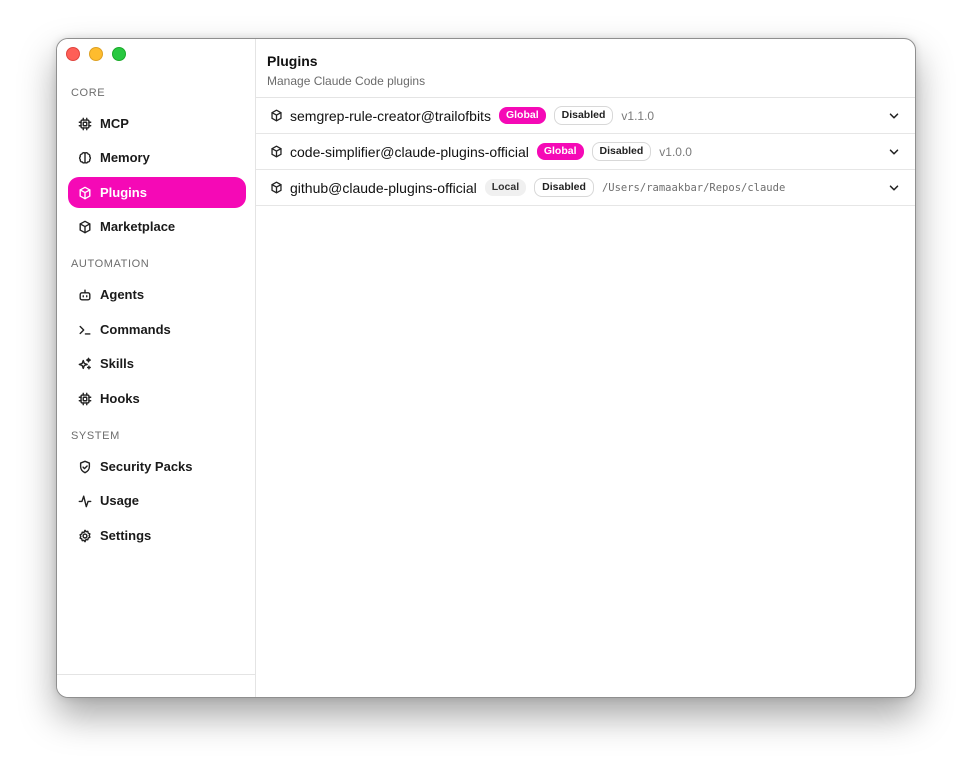 The width and height of the screenshot is (972, 772). What do you see at coordinates (157, 192) in the screenshot?
I see `sidebar-item-plugins: Plugins` at bounding box center [157, 192].